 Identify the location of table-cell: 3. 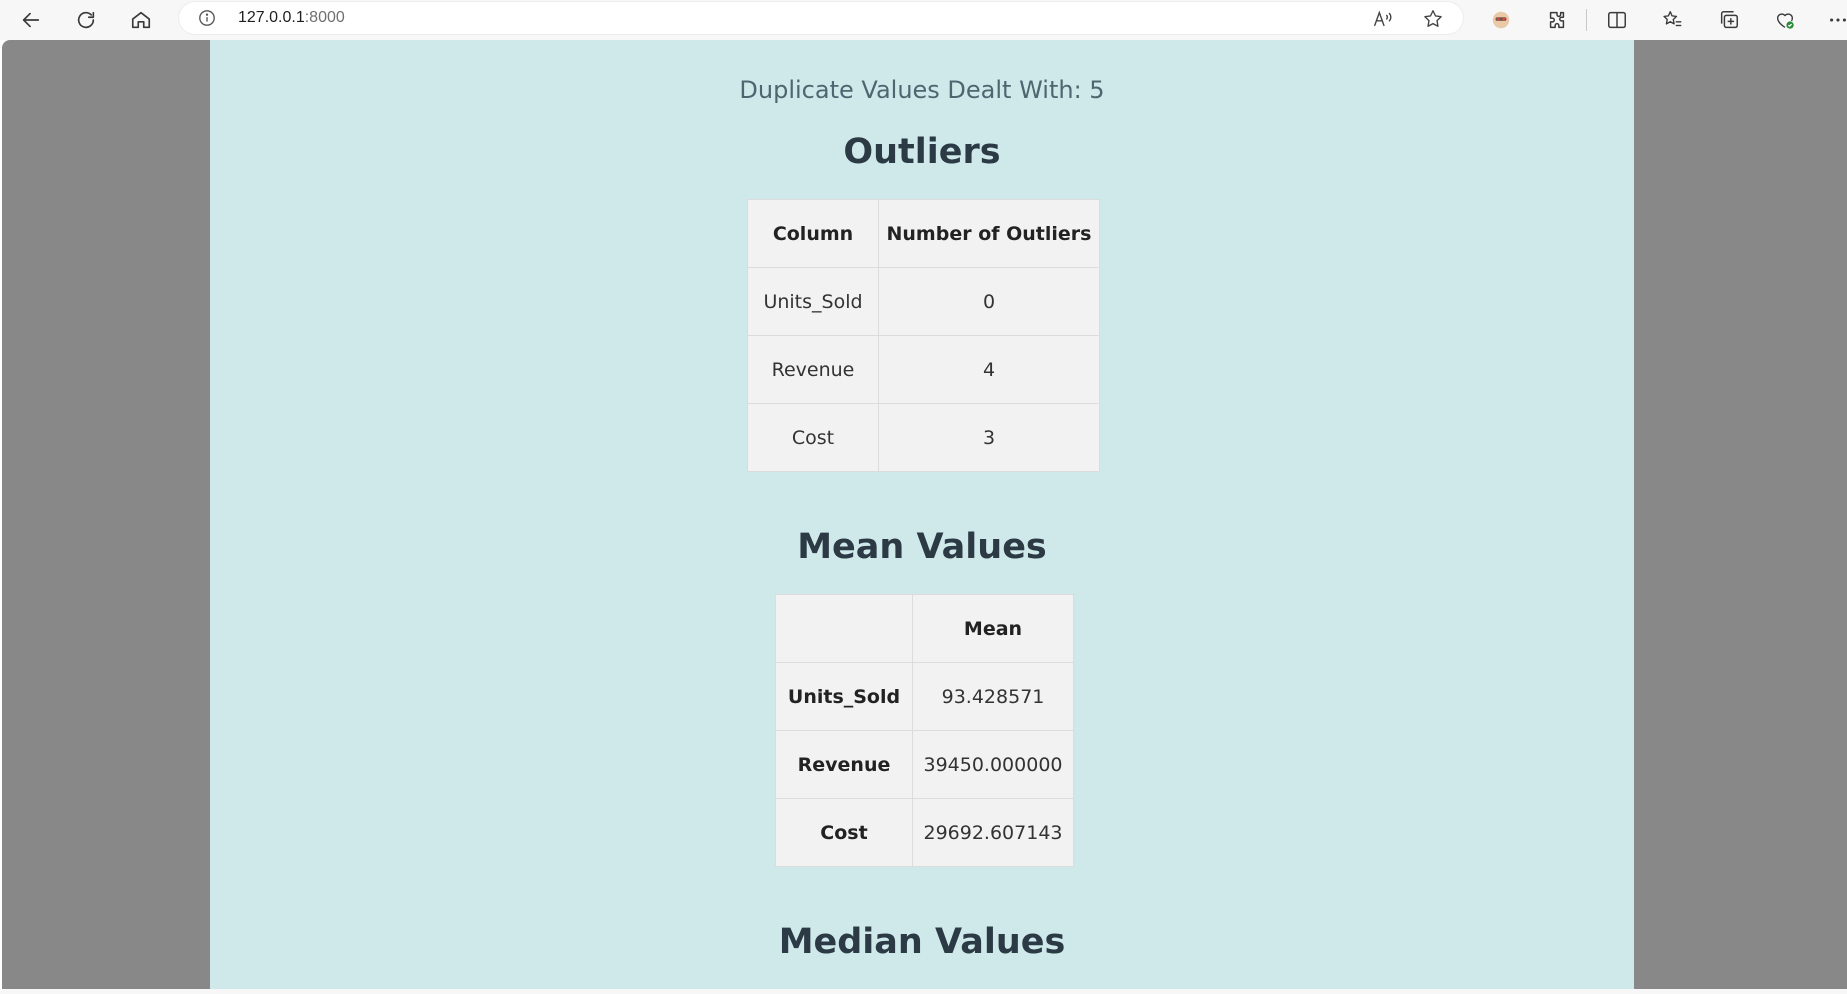
(989, 437).